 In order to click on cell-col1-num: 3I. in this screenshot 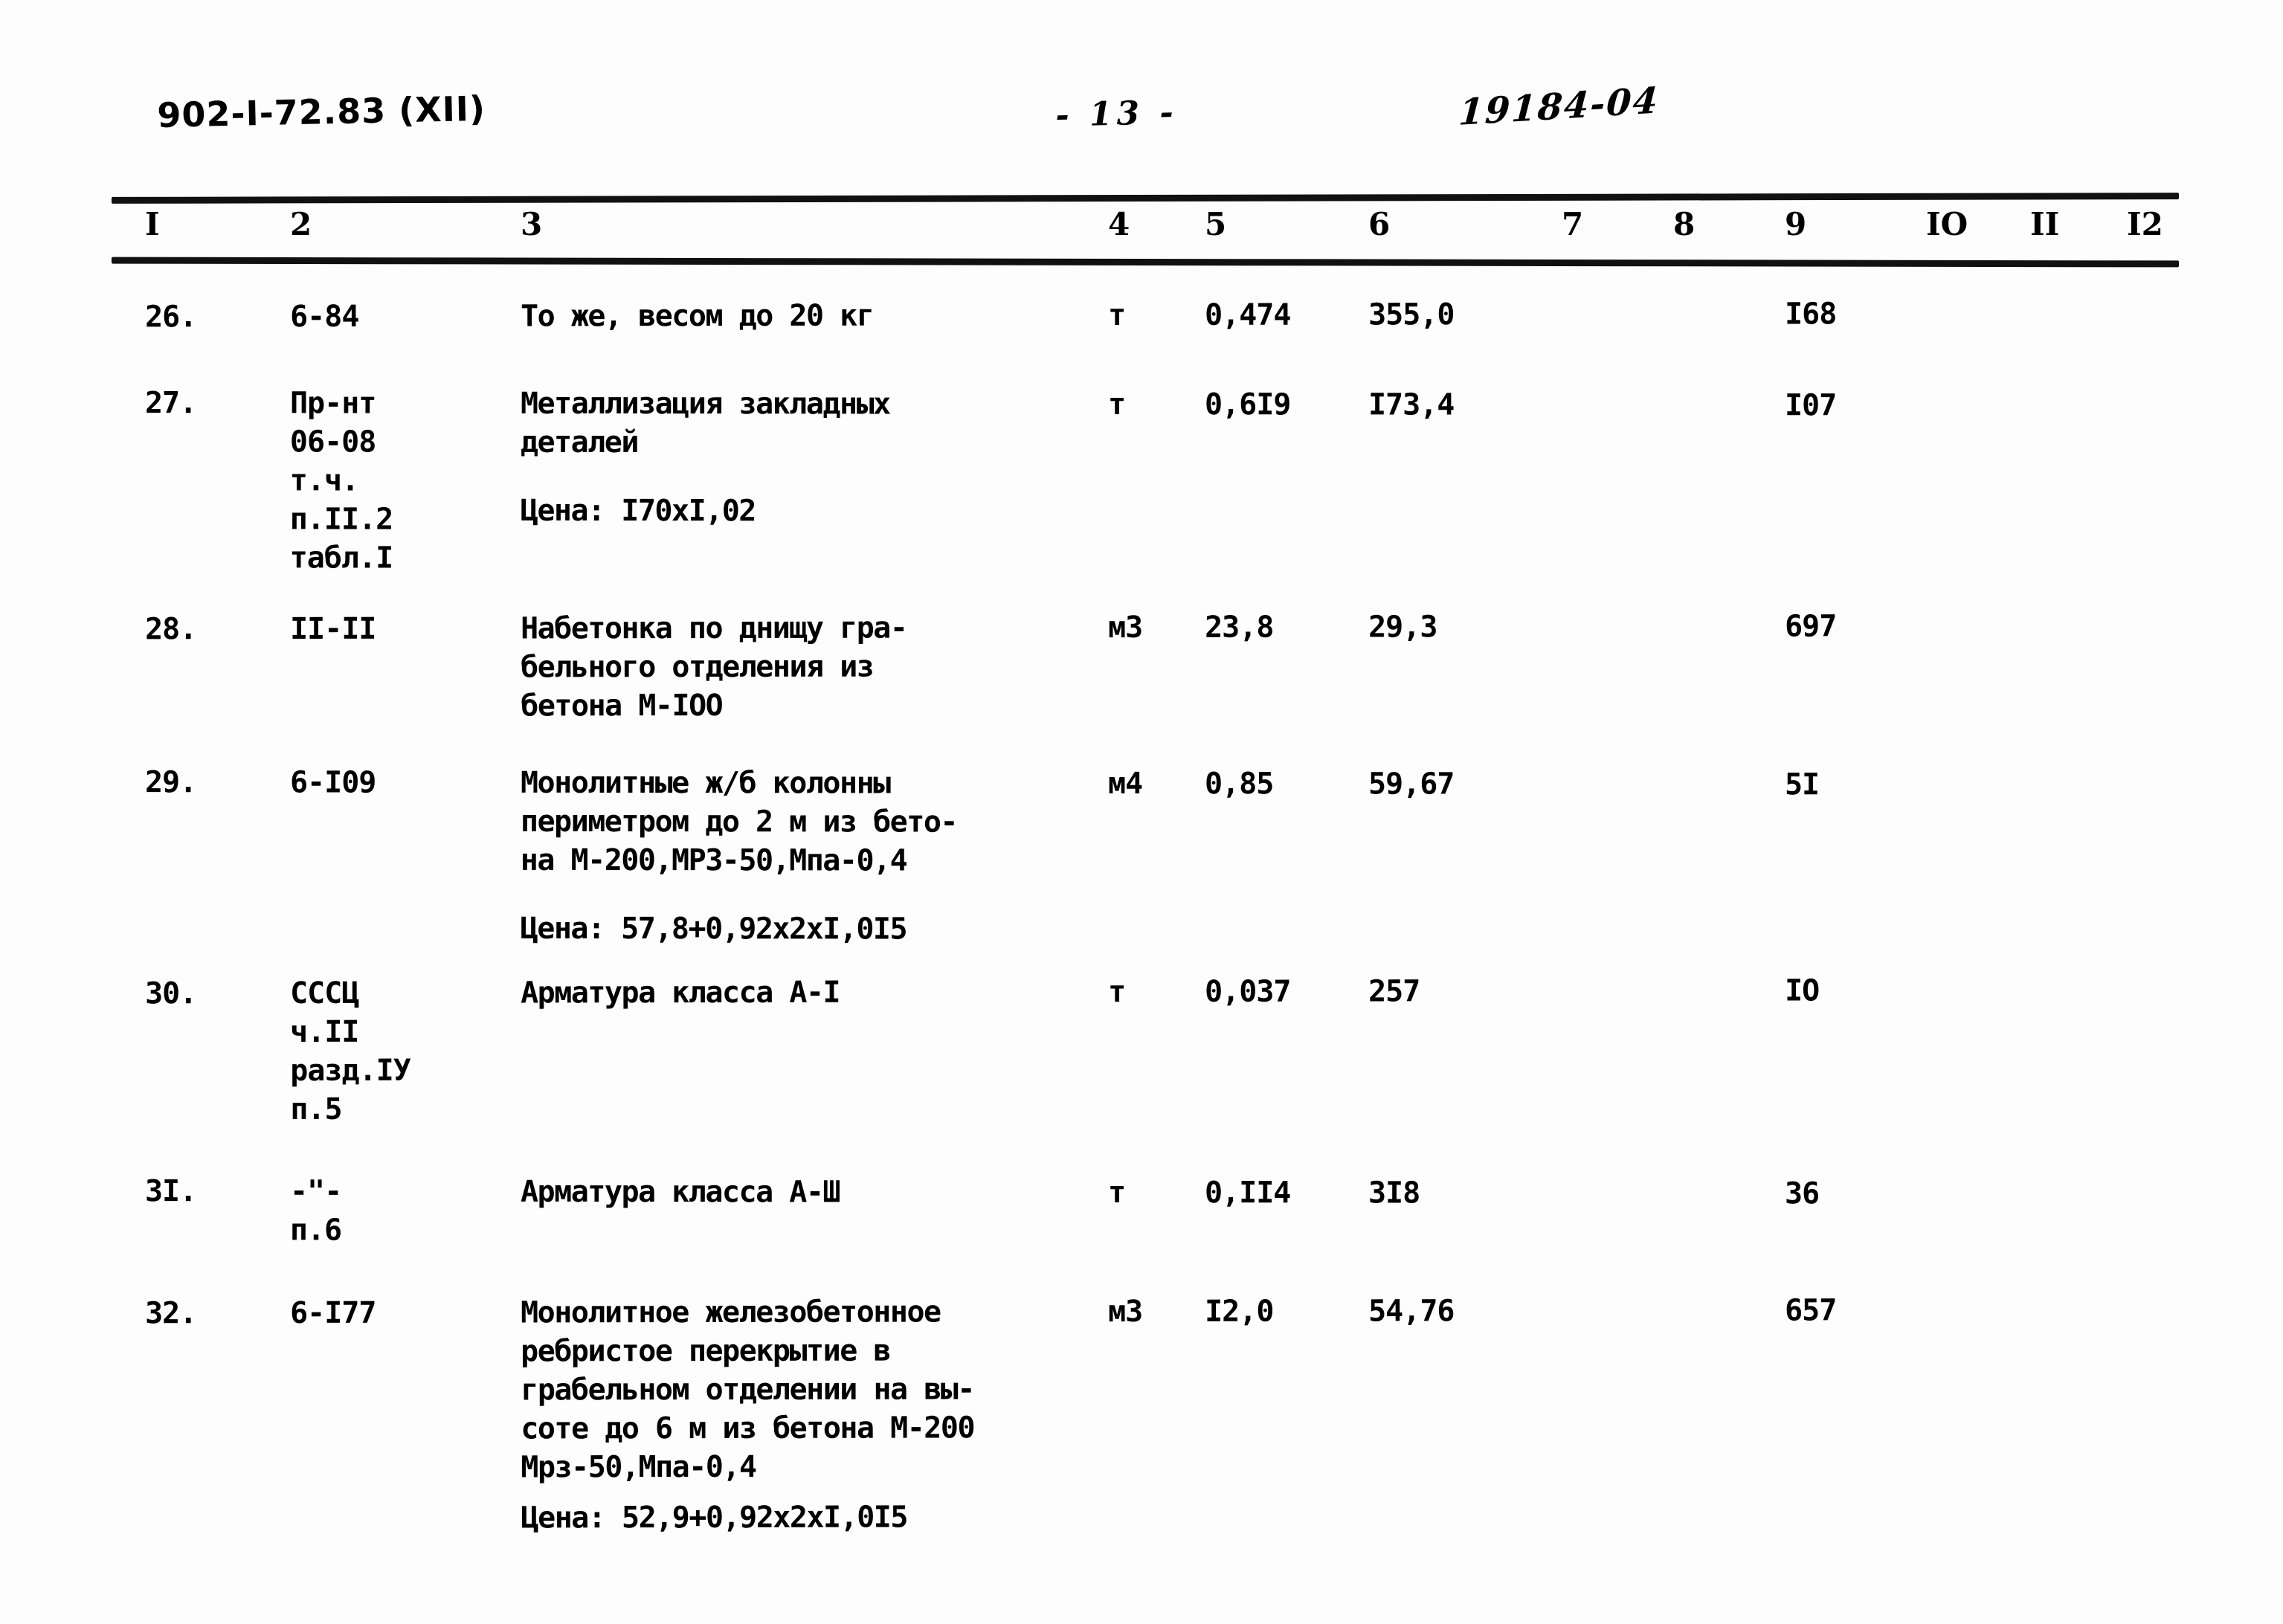, I will do `click(170, 1191)`.